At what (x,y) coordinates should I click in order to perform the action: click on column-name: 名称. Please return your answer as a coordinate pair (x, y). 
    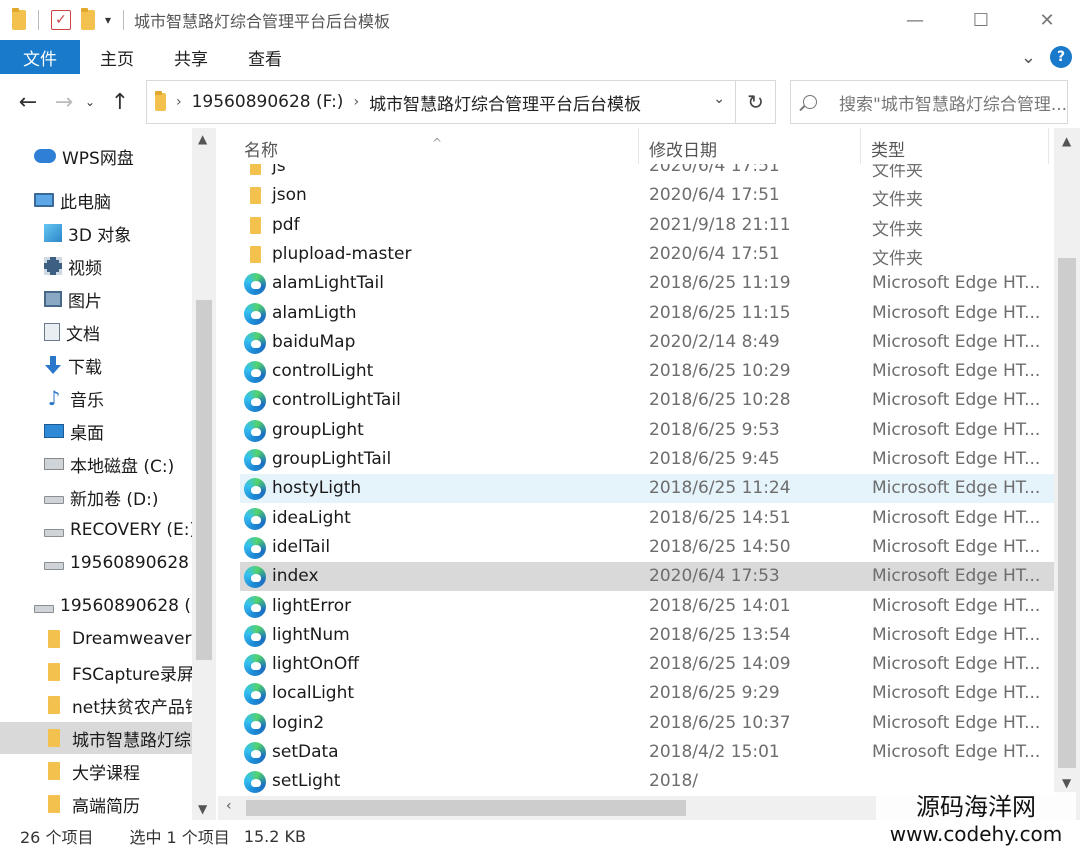
    Looking at the image, I should click on (261, 148).